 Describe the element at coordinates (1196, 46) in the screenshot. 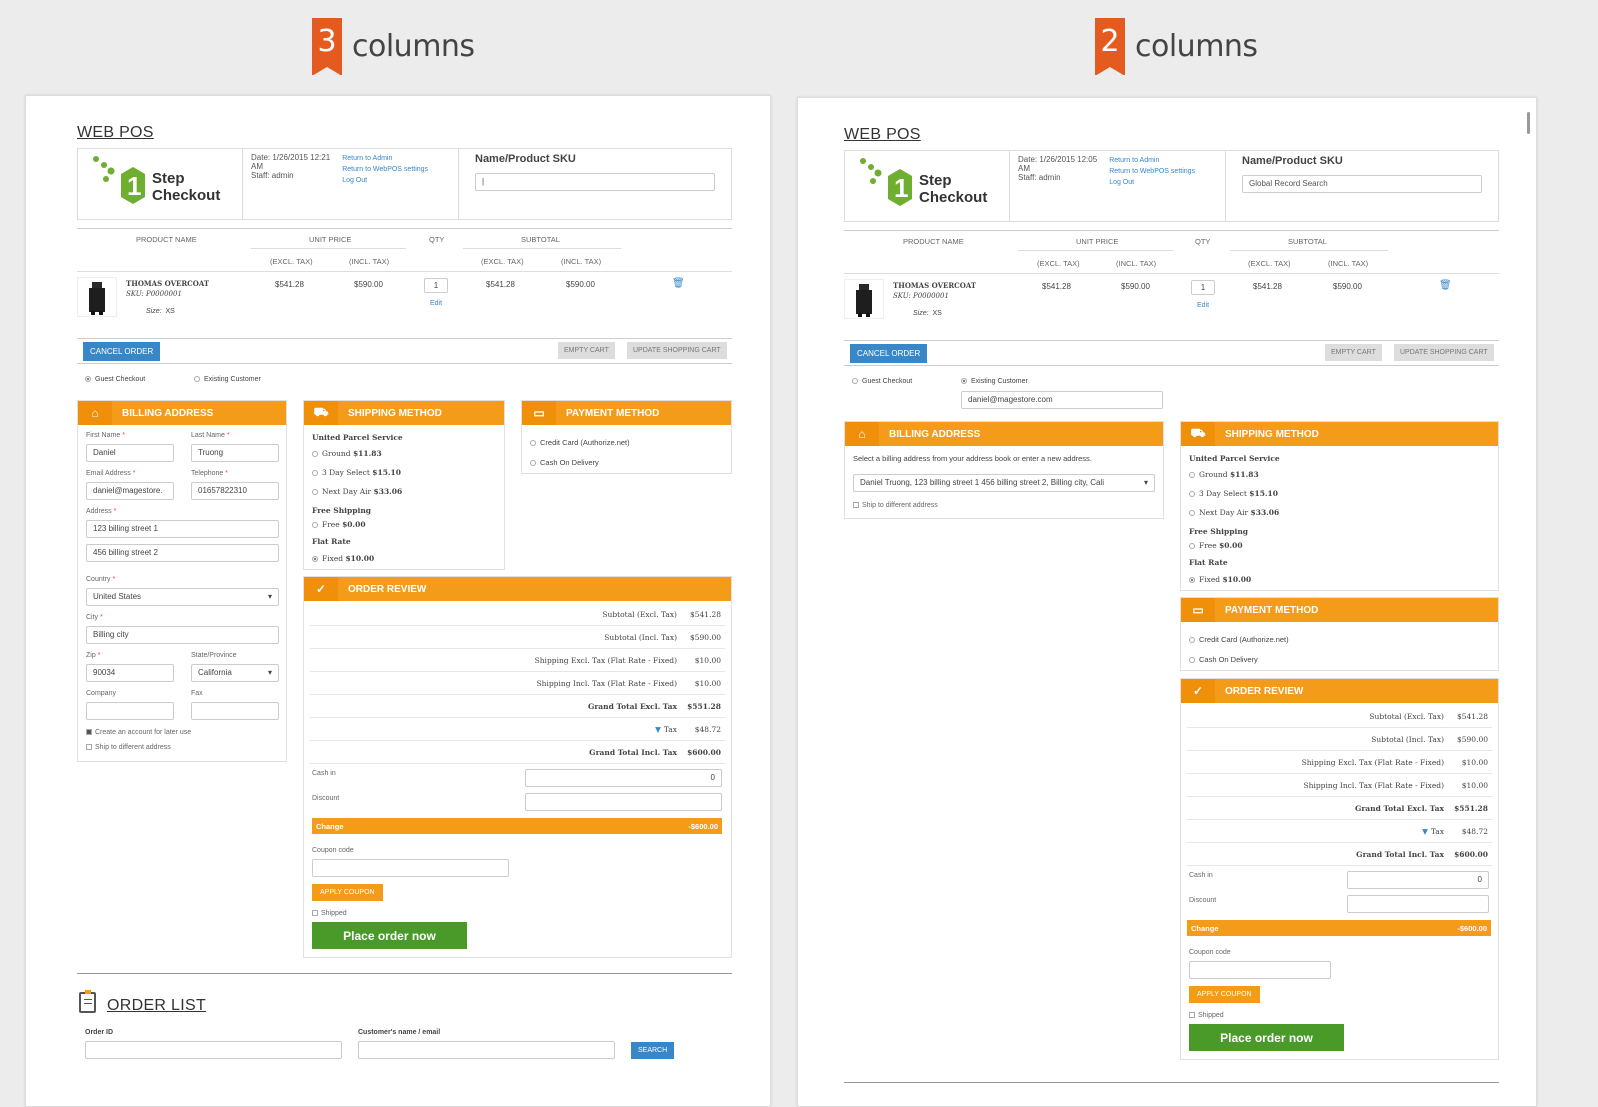

I see `header-label: columns` at that location.